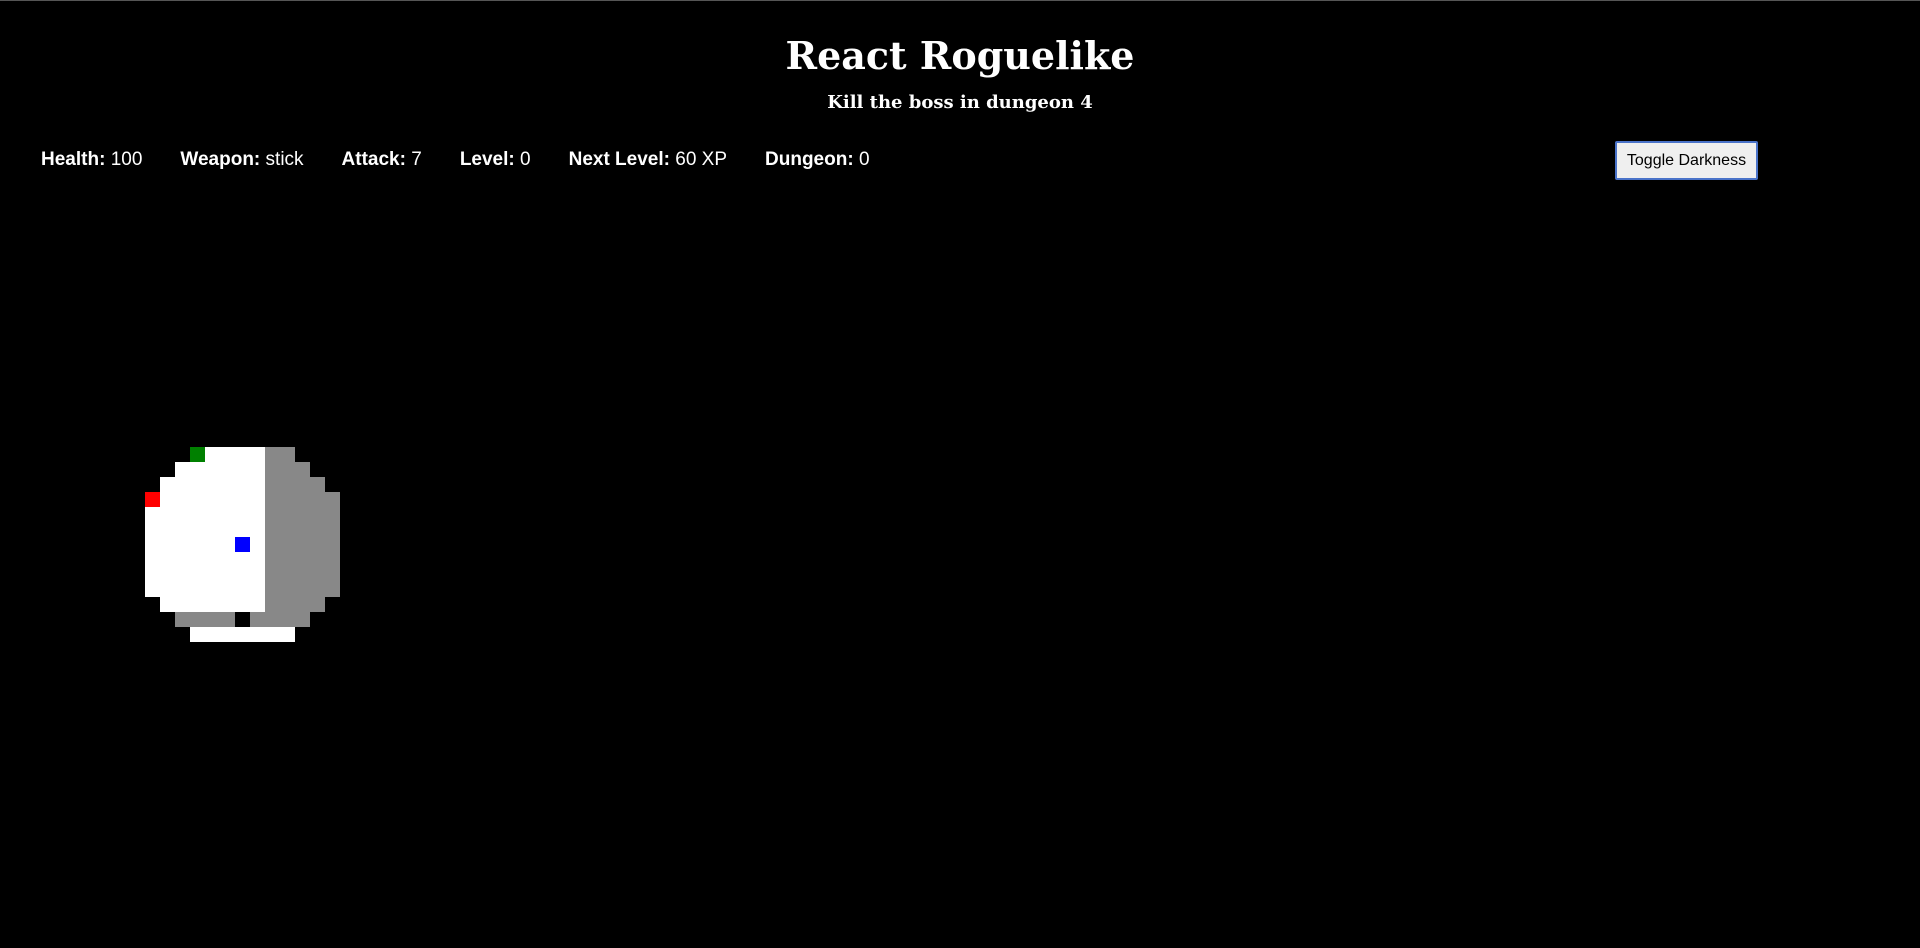  Describe the element at coordinates (241, 160) in the screenshot. I see `stat-weapon: Weapon: stick` at that location.